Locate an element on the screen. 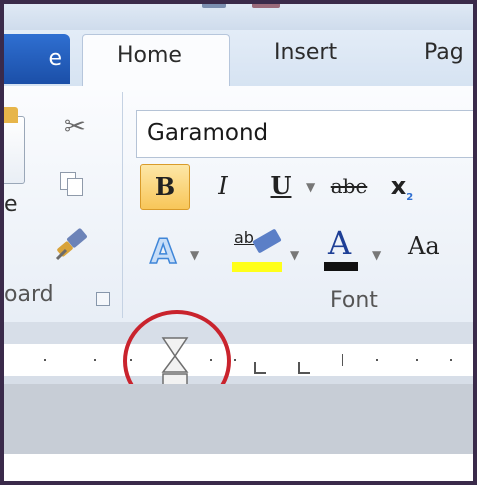 This screenshot has width=477, height=485. bold-button: B is located at coordinates (165, 187).